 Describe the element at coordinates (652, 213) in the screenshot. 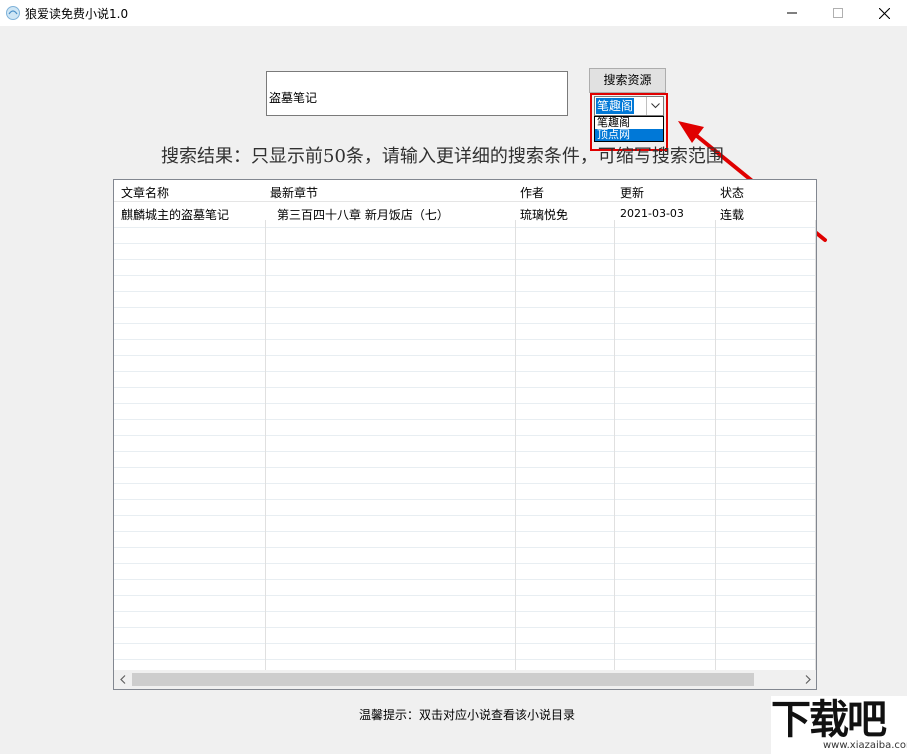

I see `cell-updated: 2021-03-03` at that location.